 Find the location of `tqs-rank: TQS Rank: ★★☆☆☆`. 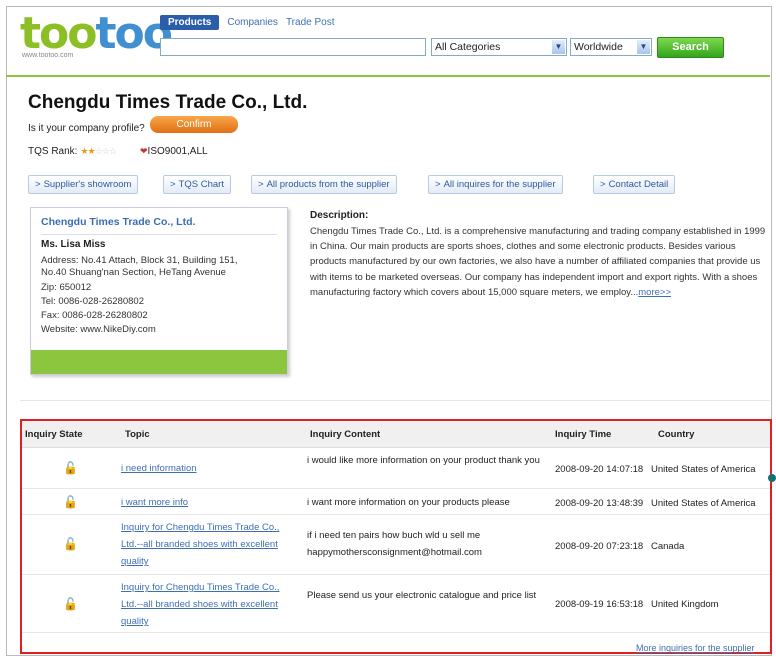

tqs-rank: TQS Rank: ★★☆☆☆ is located at coordinates (72, 151).